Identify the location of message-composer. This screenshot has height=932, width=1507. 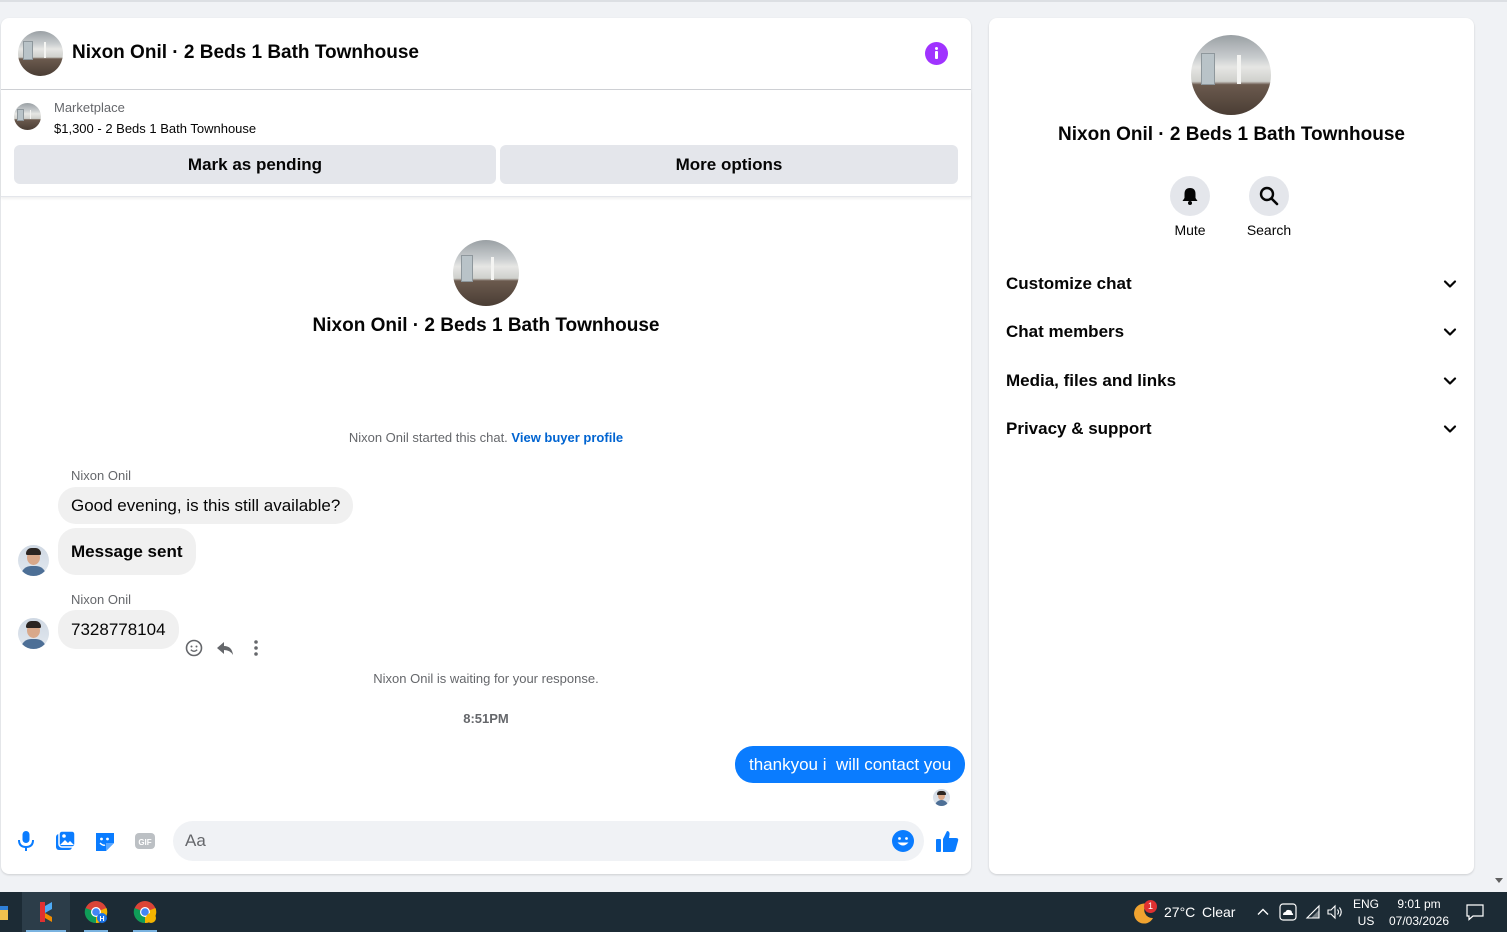
(548, 841).